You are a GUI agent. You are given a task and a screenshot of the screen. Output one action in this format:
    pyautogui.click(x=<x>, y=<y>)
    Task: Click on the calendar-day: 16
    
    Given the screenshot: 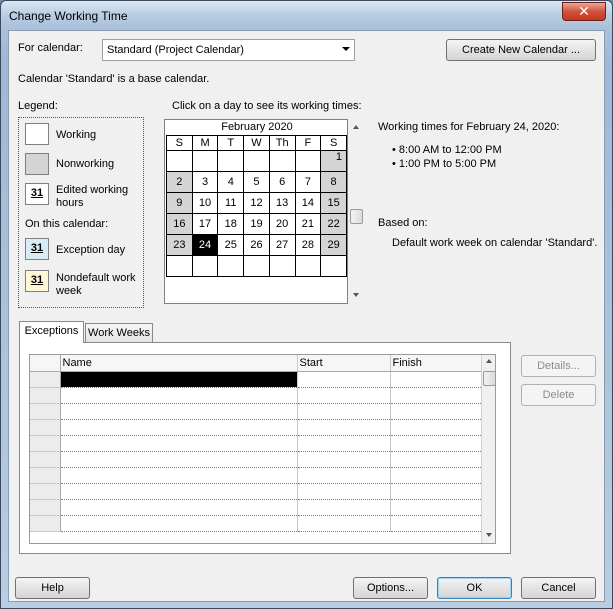 What is the action you would take?
    pyautogui.click(x=179, y=224)
    